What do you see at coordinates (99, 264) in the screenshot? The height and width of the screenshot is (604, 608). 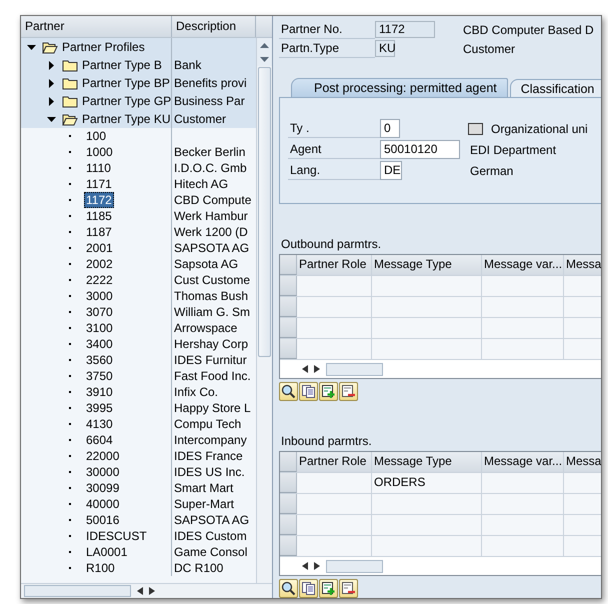 I see `partner-number: 2002` at bounding box center [99, 264].